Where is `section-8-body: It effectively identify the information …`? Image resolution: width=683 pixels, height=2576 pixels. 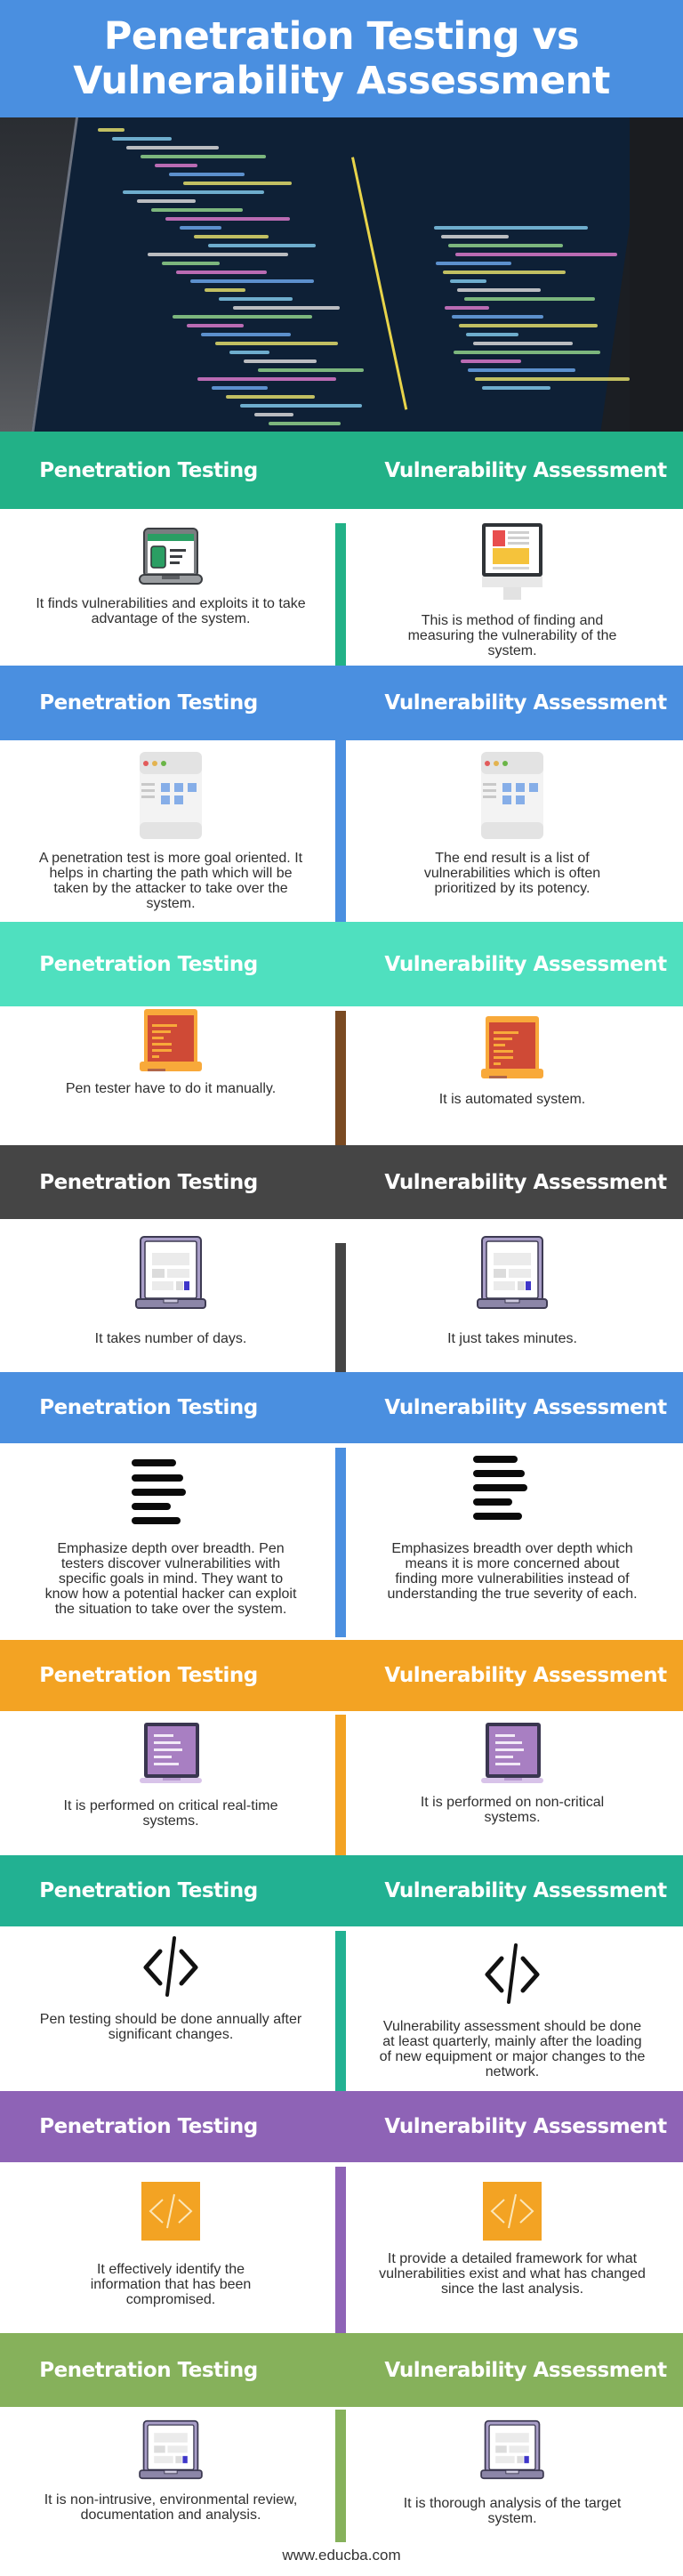 section-8-body: It effectively identify the information … is located at coordinates (341, 2247).